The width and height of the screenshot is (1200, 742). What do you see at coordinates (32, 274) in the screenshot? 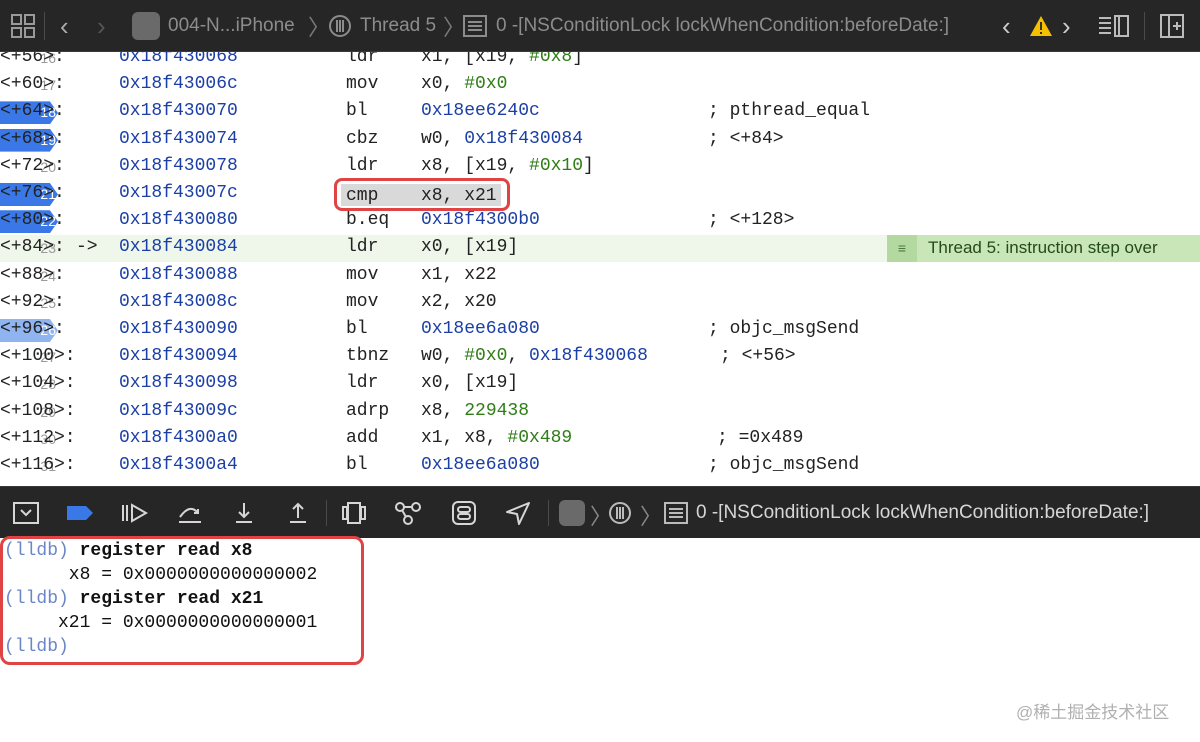
I see `instruction-offset: <+88>:` at bounding box center [32, 274].